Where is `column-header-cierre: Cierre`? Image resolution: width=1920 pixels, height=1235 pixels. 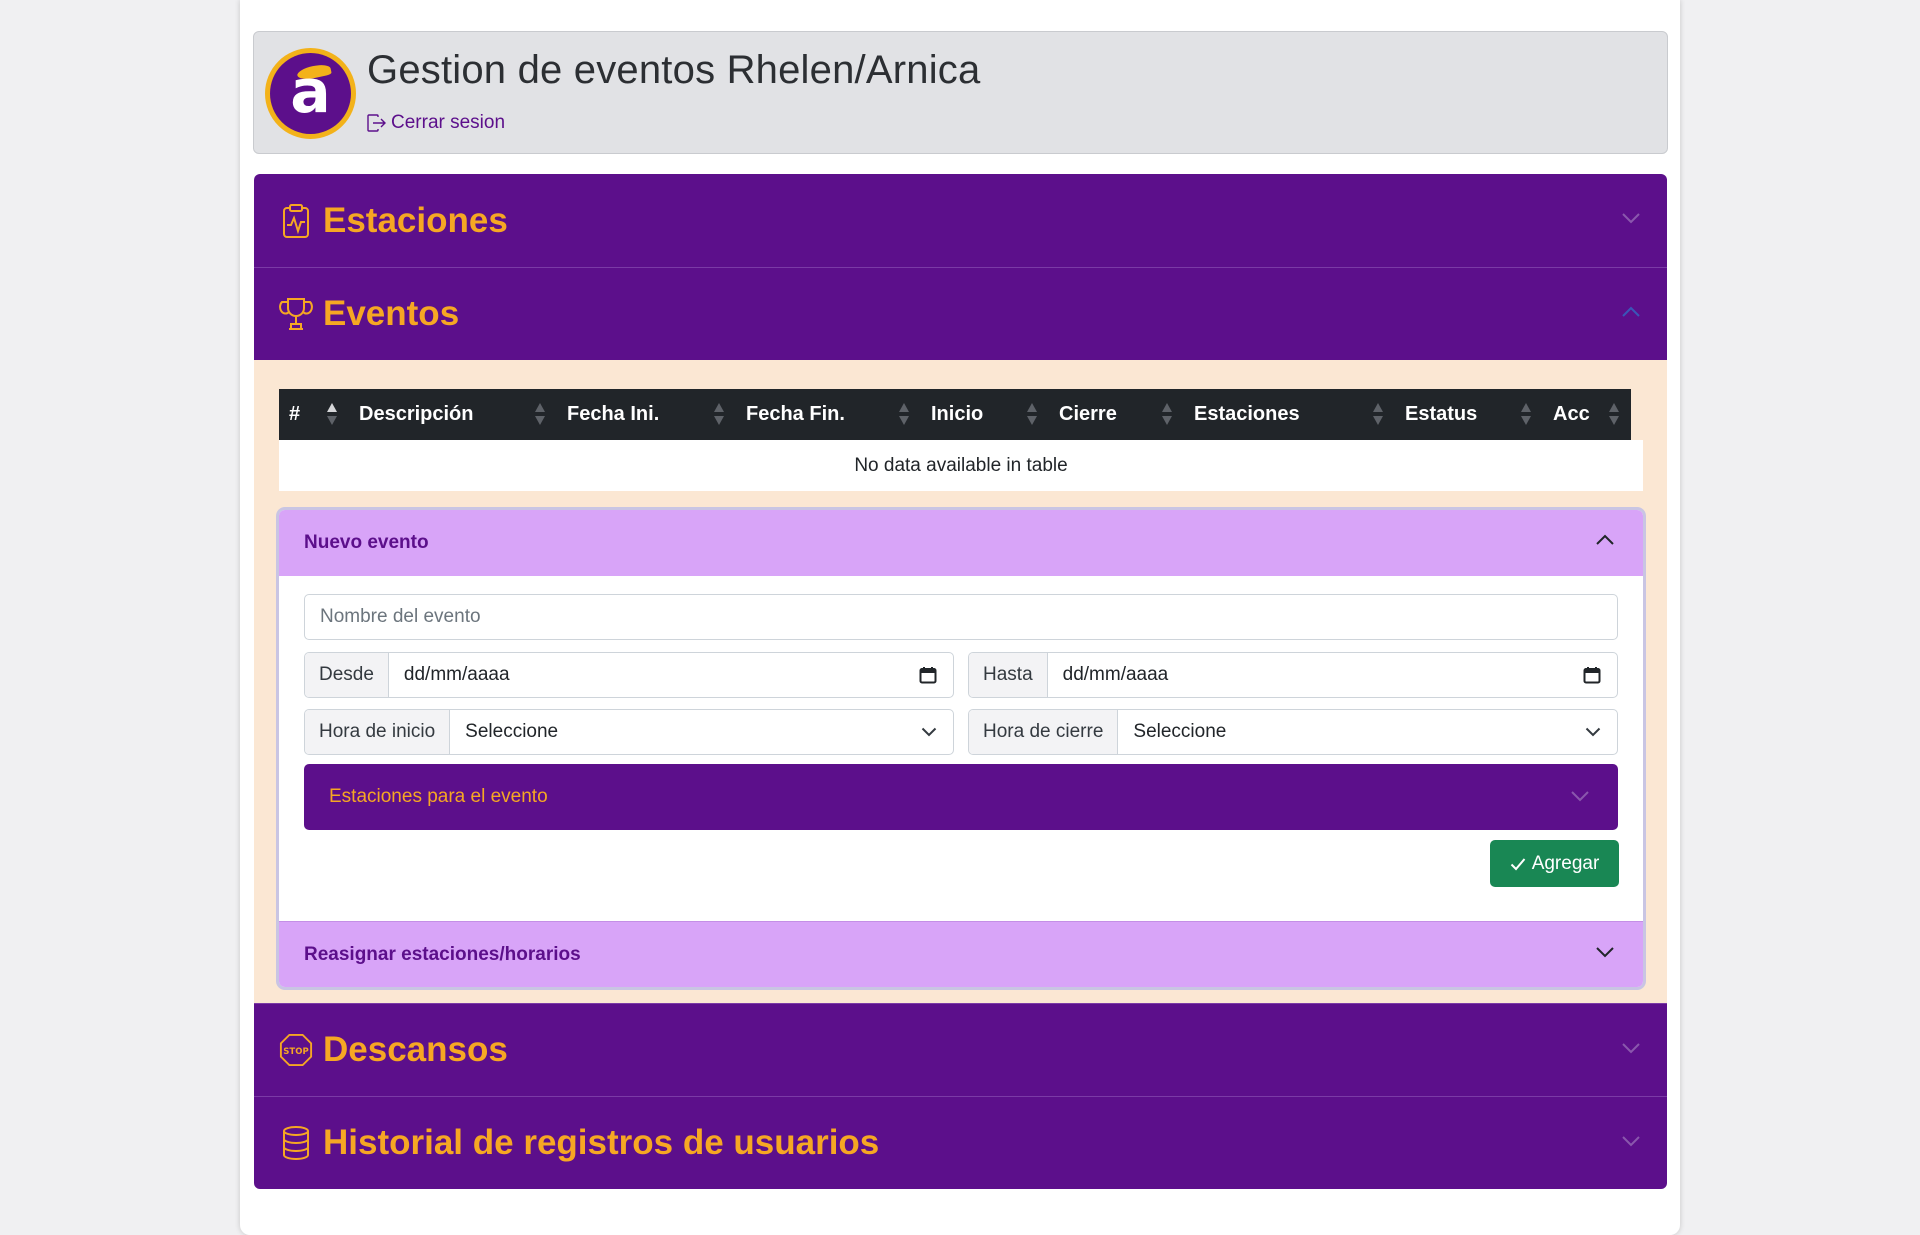 column-header-cierre: Cierre is located at coordinates (1116, 414).